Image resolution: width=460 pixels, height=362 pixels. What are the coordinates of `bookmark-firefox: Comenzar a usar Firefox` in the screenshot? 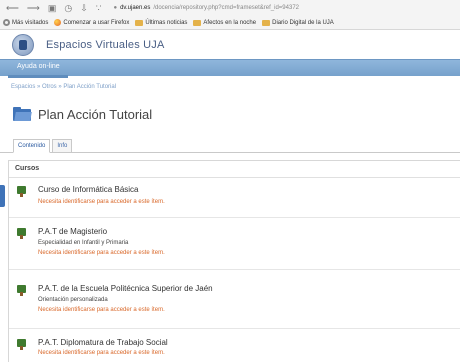 It's located at (91, 22).